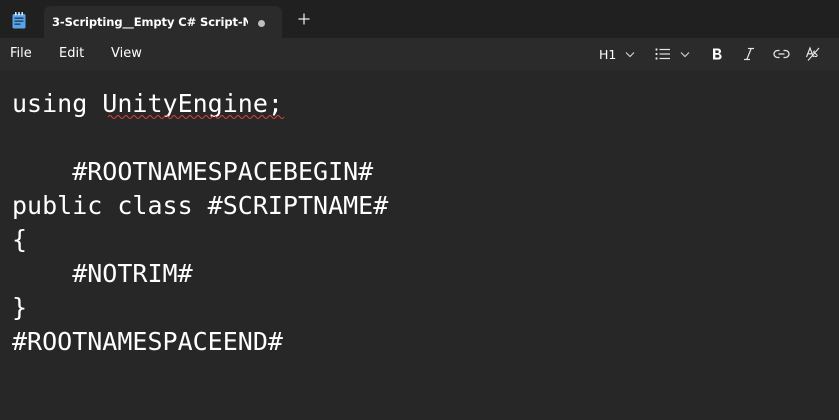  Describe the element at coordinates (419, 54) in the screenshot. I see `menu-bar: File Edit View H1` at that location.